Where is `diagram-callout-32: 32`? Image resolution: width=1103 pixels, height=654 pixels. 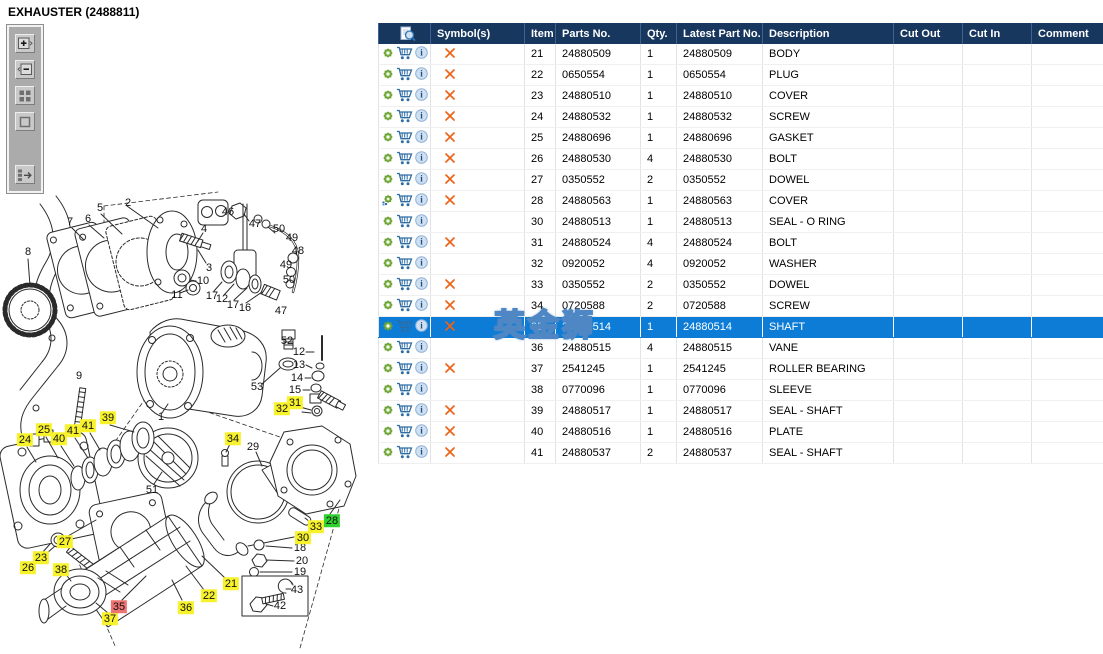
diagram-callout-32: 32 is located at coordinates (282, 409).